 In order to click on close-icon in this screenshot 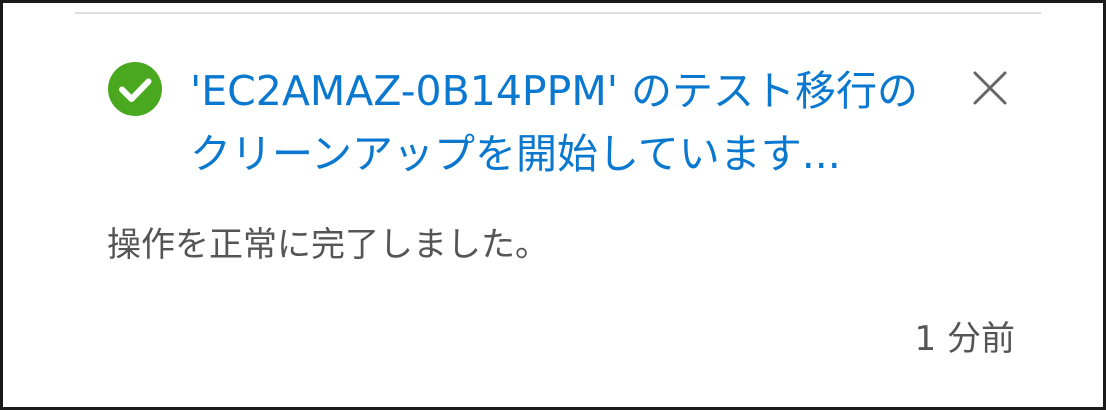, I will do `click(990, 88)`.